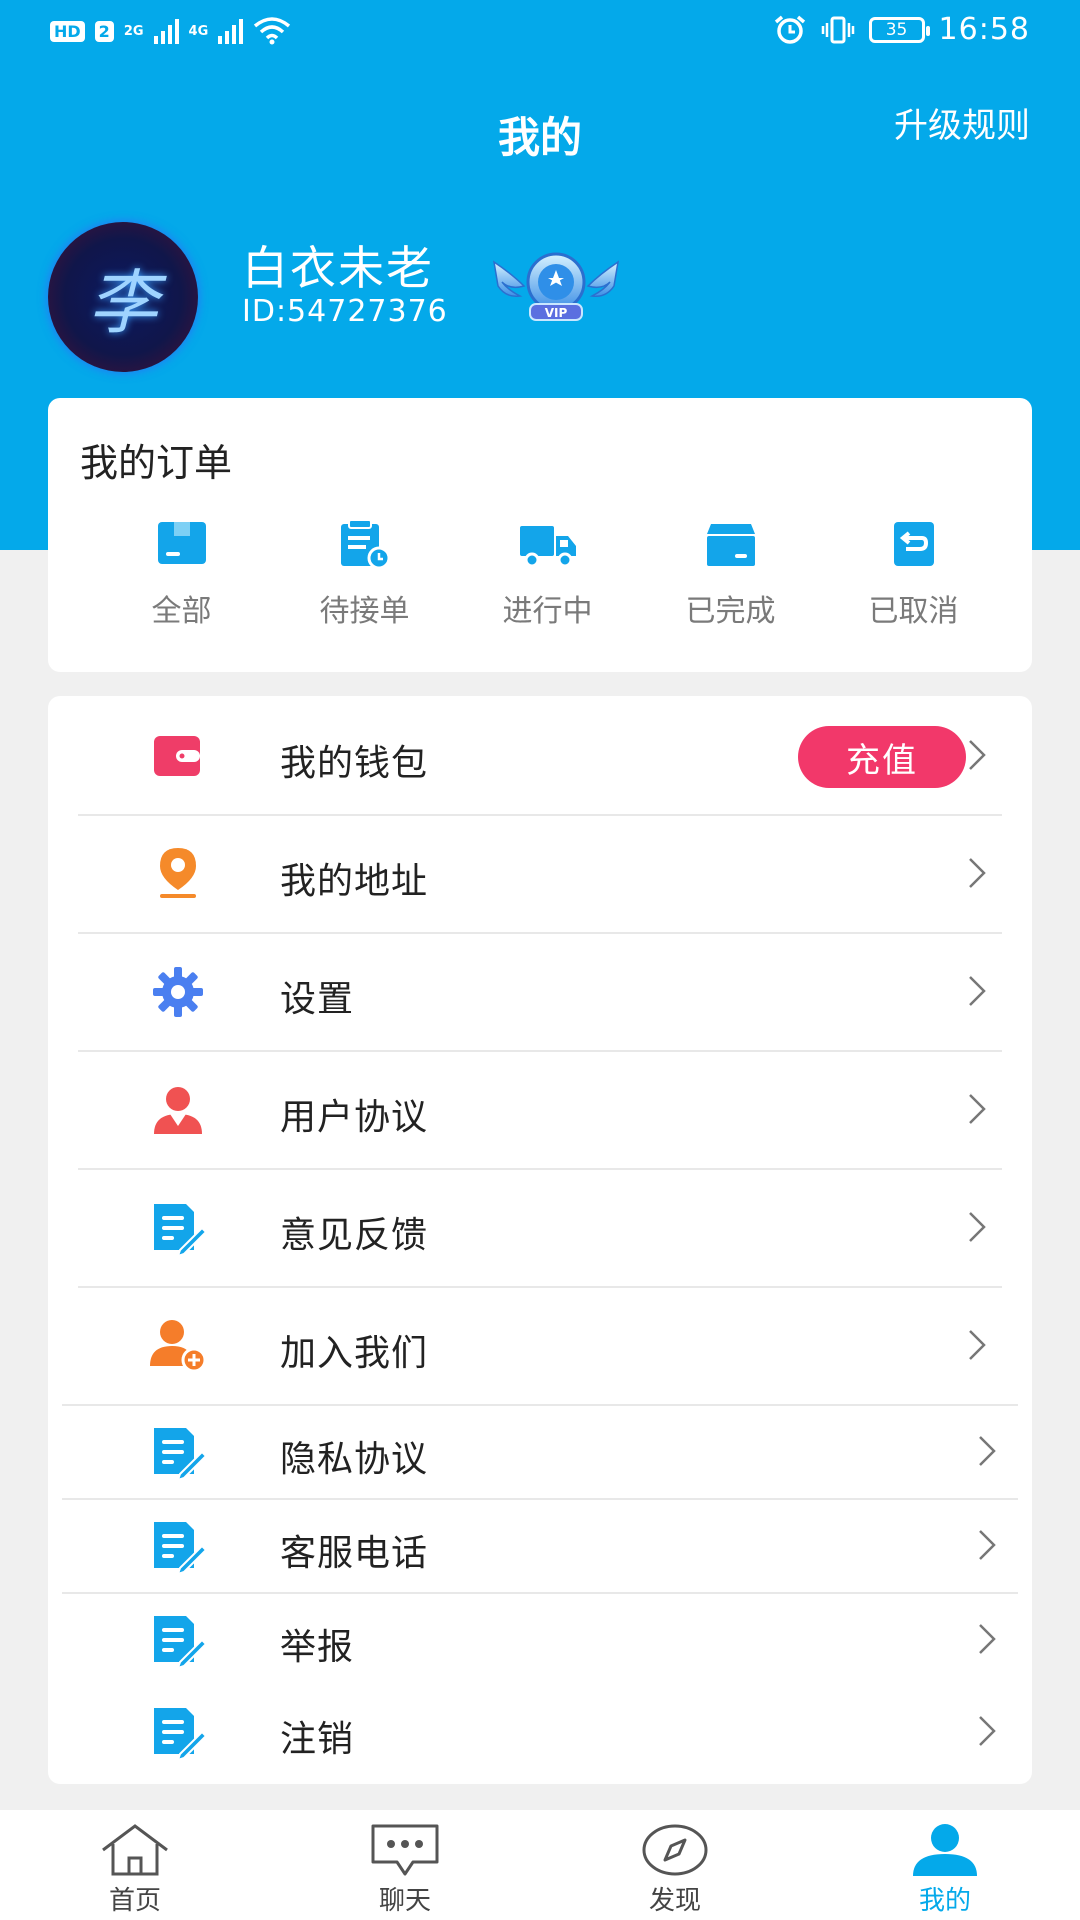 The width and height of the screenshot is (1080, 1920). Describe the element at coordinates (540, 1346) in the screenshot. I see `menu-item-join-us: 加入我们` at that location.